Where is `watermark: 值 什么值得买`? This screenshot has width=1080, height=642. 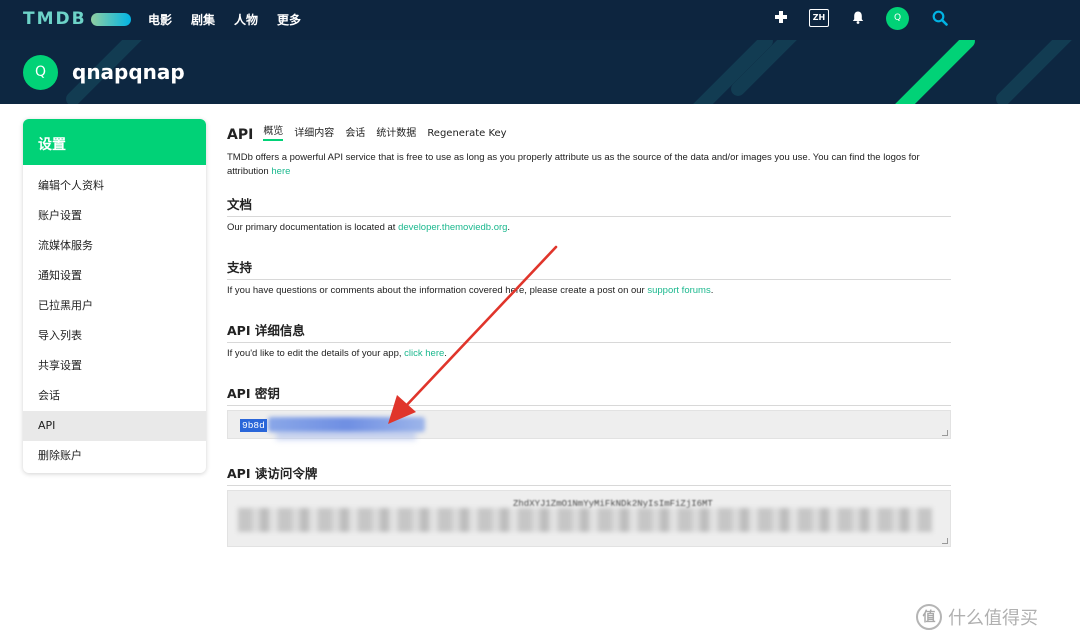
watermark: 值 什么值得买 is located at coordinates (977, 617).